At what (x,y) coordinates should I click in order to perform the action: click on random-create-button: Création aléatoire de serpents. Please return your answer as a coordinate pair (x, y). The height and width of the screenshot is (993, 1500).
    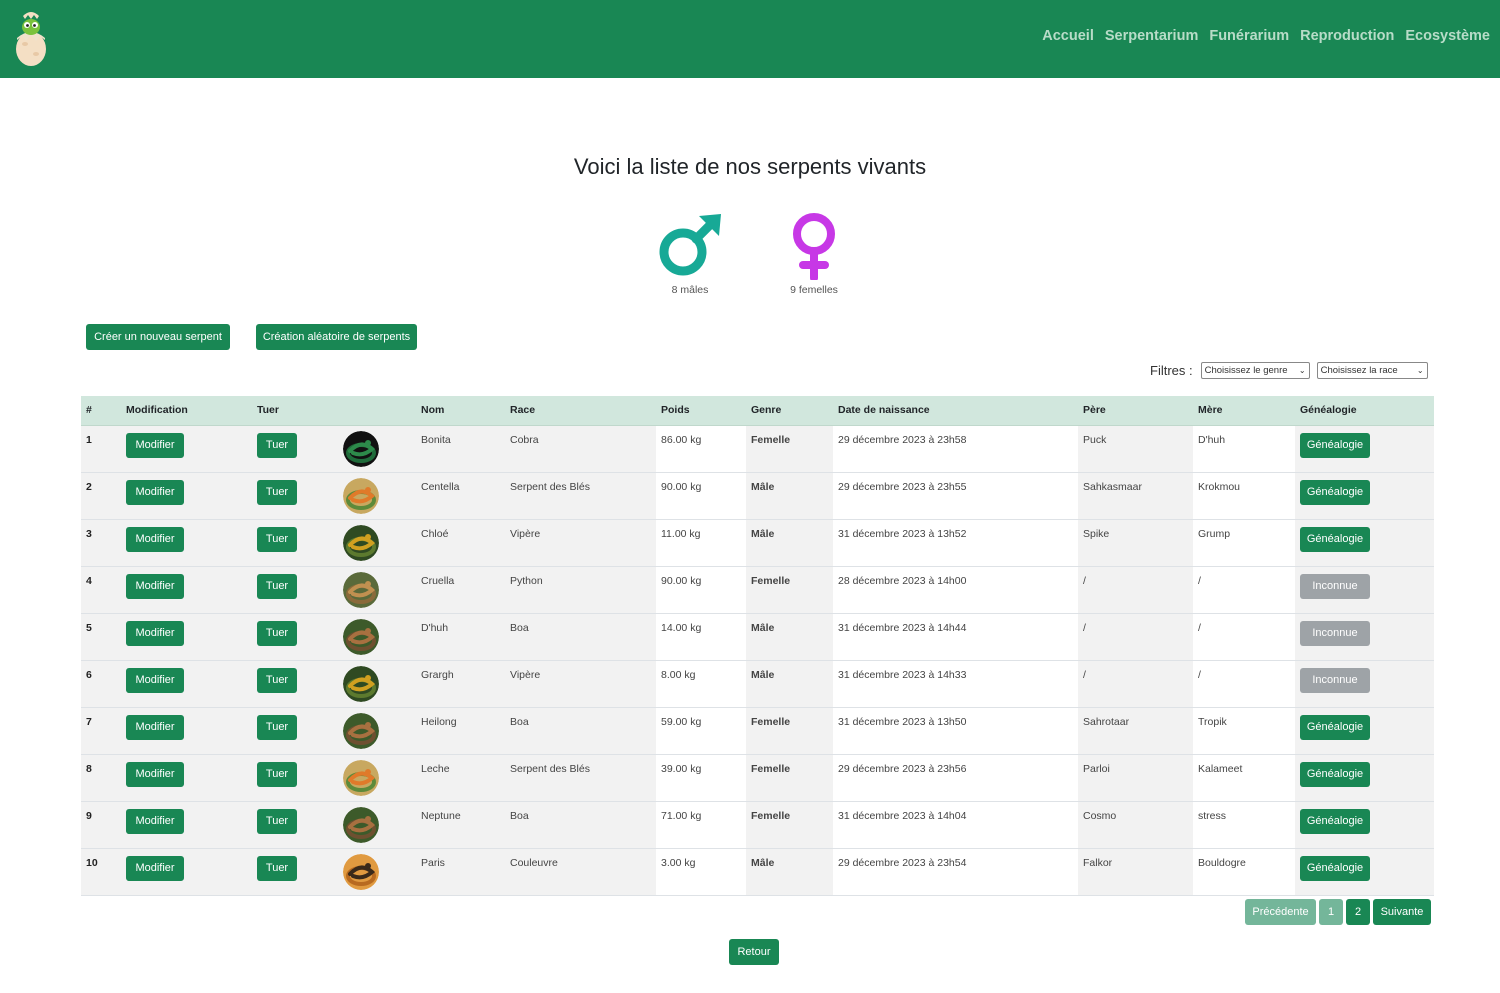
    Looking at the image, I should click on (336, 337).